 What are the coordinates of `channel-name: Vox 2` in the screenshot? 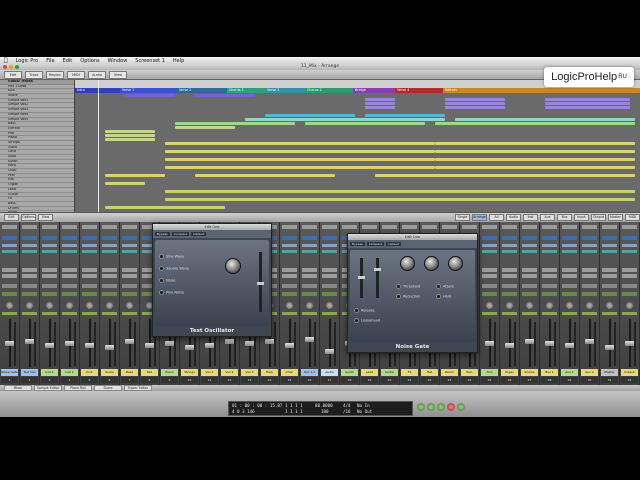 It's located at (229, 372).